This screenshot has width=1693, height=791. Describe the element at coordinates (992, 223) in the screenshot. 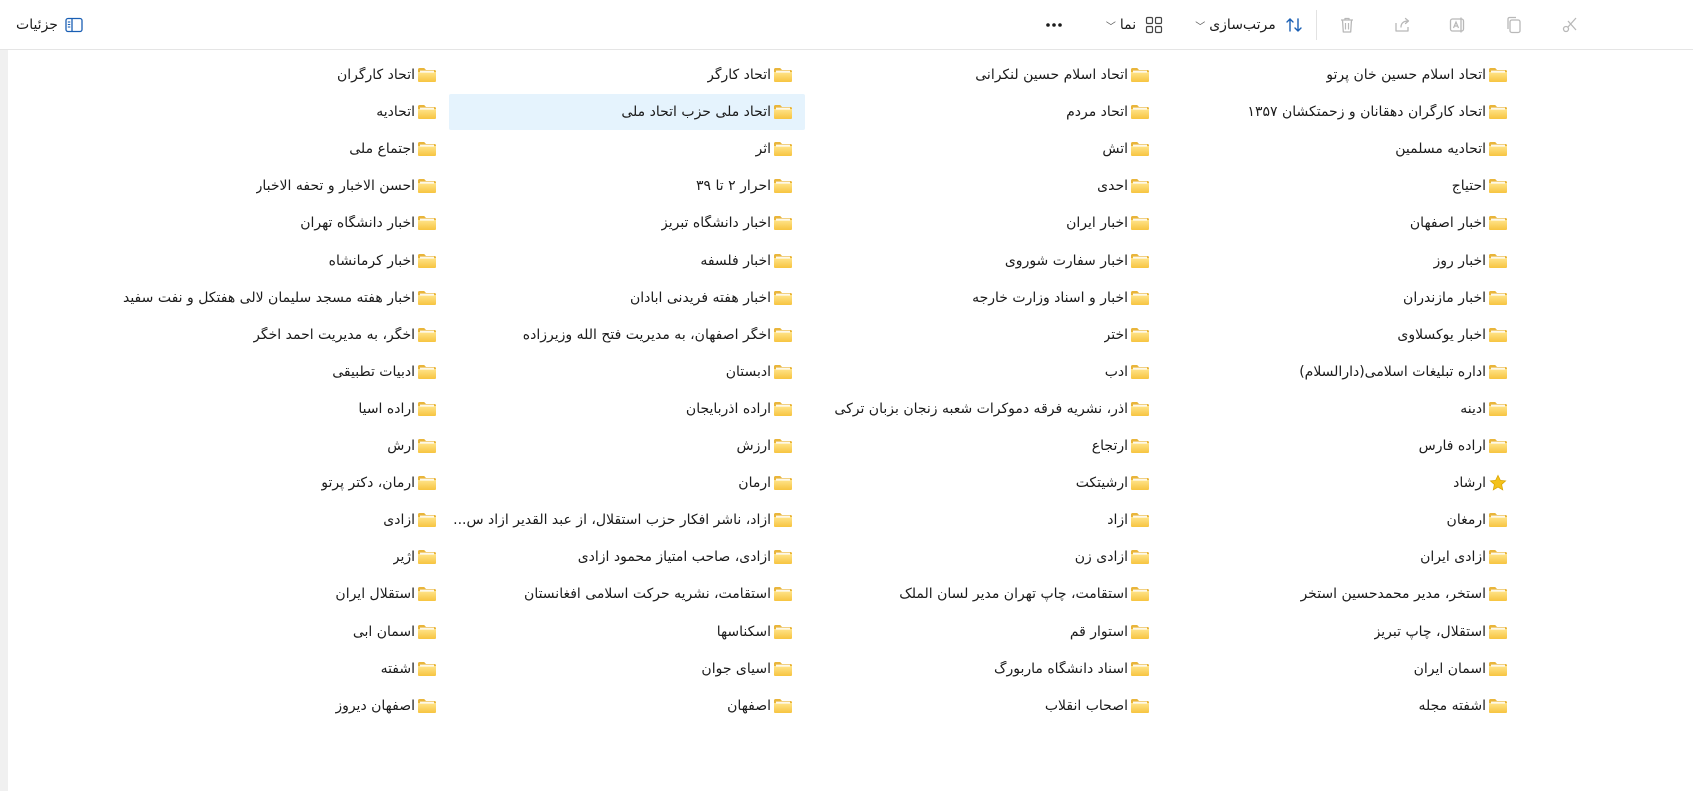

I see `folder-item: اخبار ایران` at that location.